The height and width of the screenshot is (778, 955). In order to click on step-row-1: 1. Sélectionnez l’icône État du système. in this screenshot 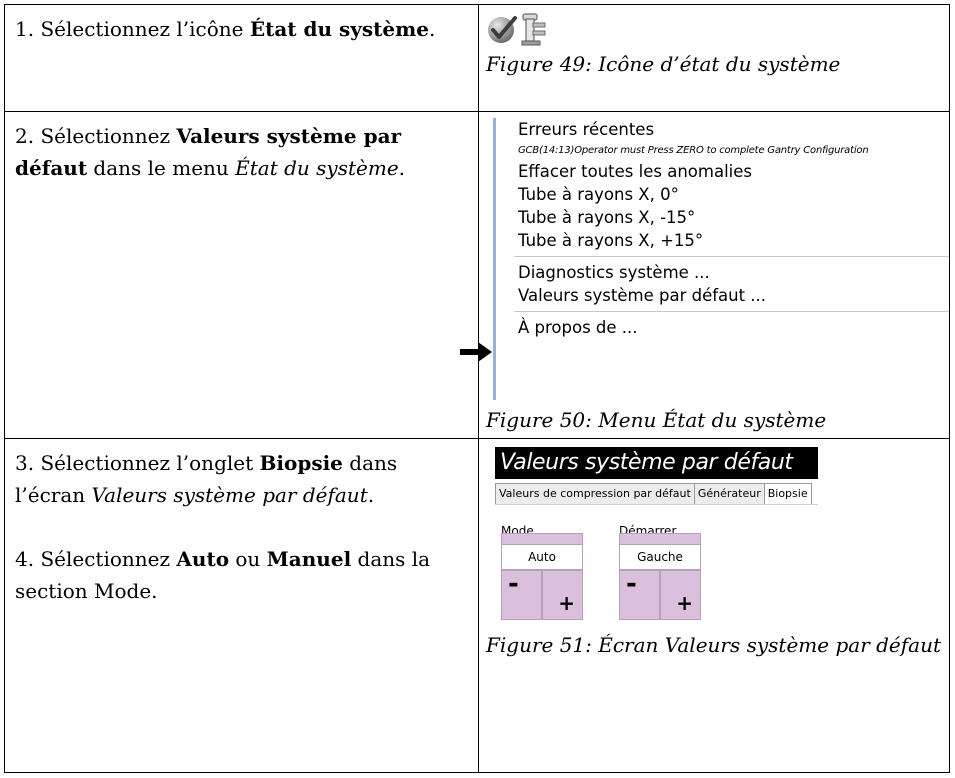, I will do `click(477, 58)`.